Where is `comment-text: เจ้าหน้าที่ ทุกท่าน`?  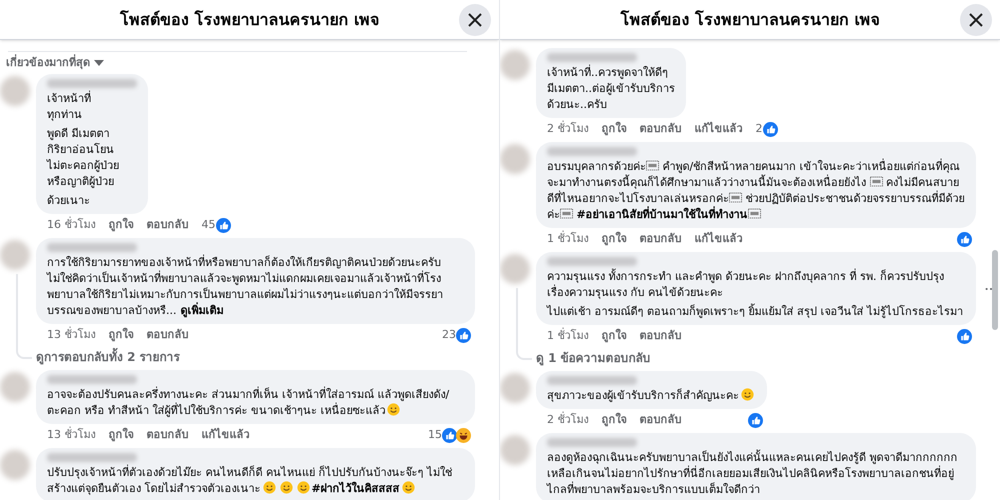 comment-text: เจ้าหน้าที่ ทุกท่าน is located at coordinates (69, 107).